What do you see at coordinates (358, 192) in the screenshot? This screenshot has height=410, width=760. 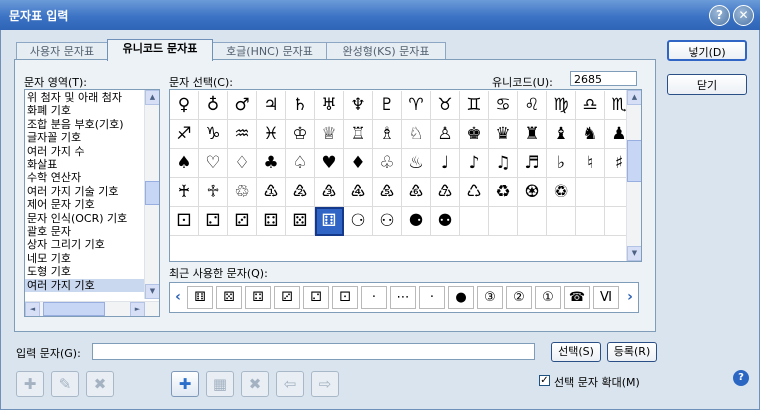 I see `char-cell: ♶` at bounding box center [358, 192].